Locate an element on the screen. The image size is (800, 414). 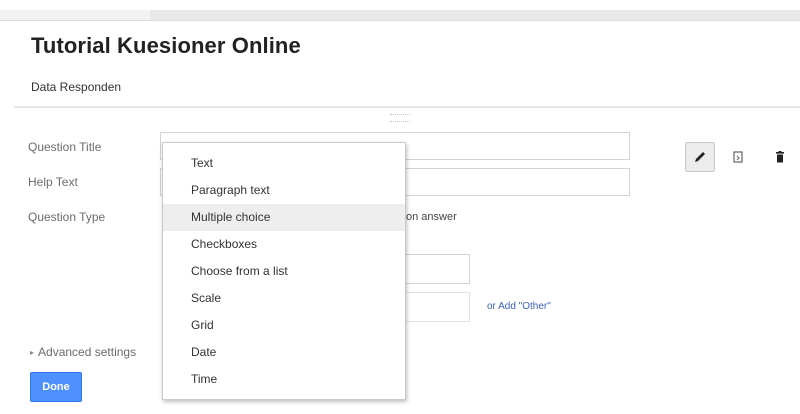
dropdown-item-time: Time is located at coordinates (284, 379).